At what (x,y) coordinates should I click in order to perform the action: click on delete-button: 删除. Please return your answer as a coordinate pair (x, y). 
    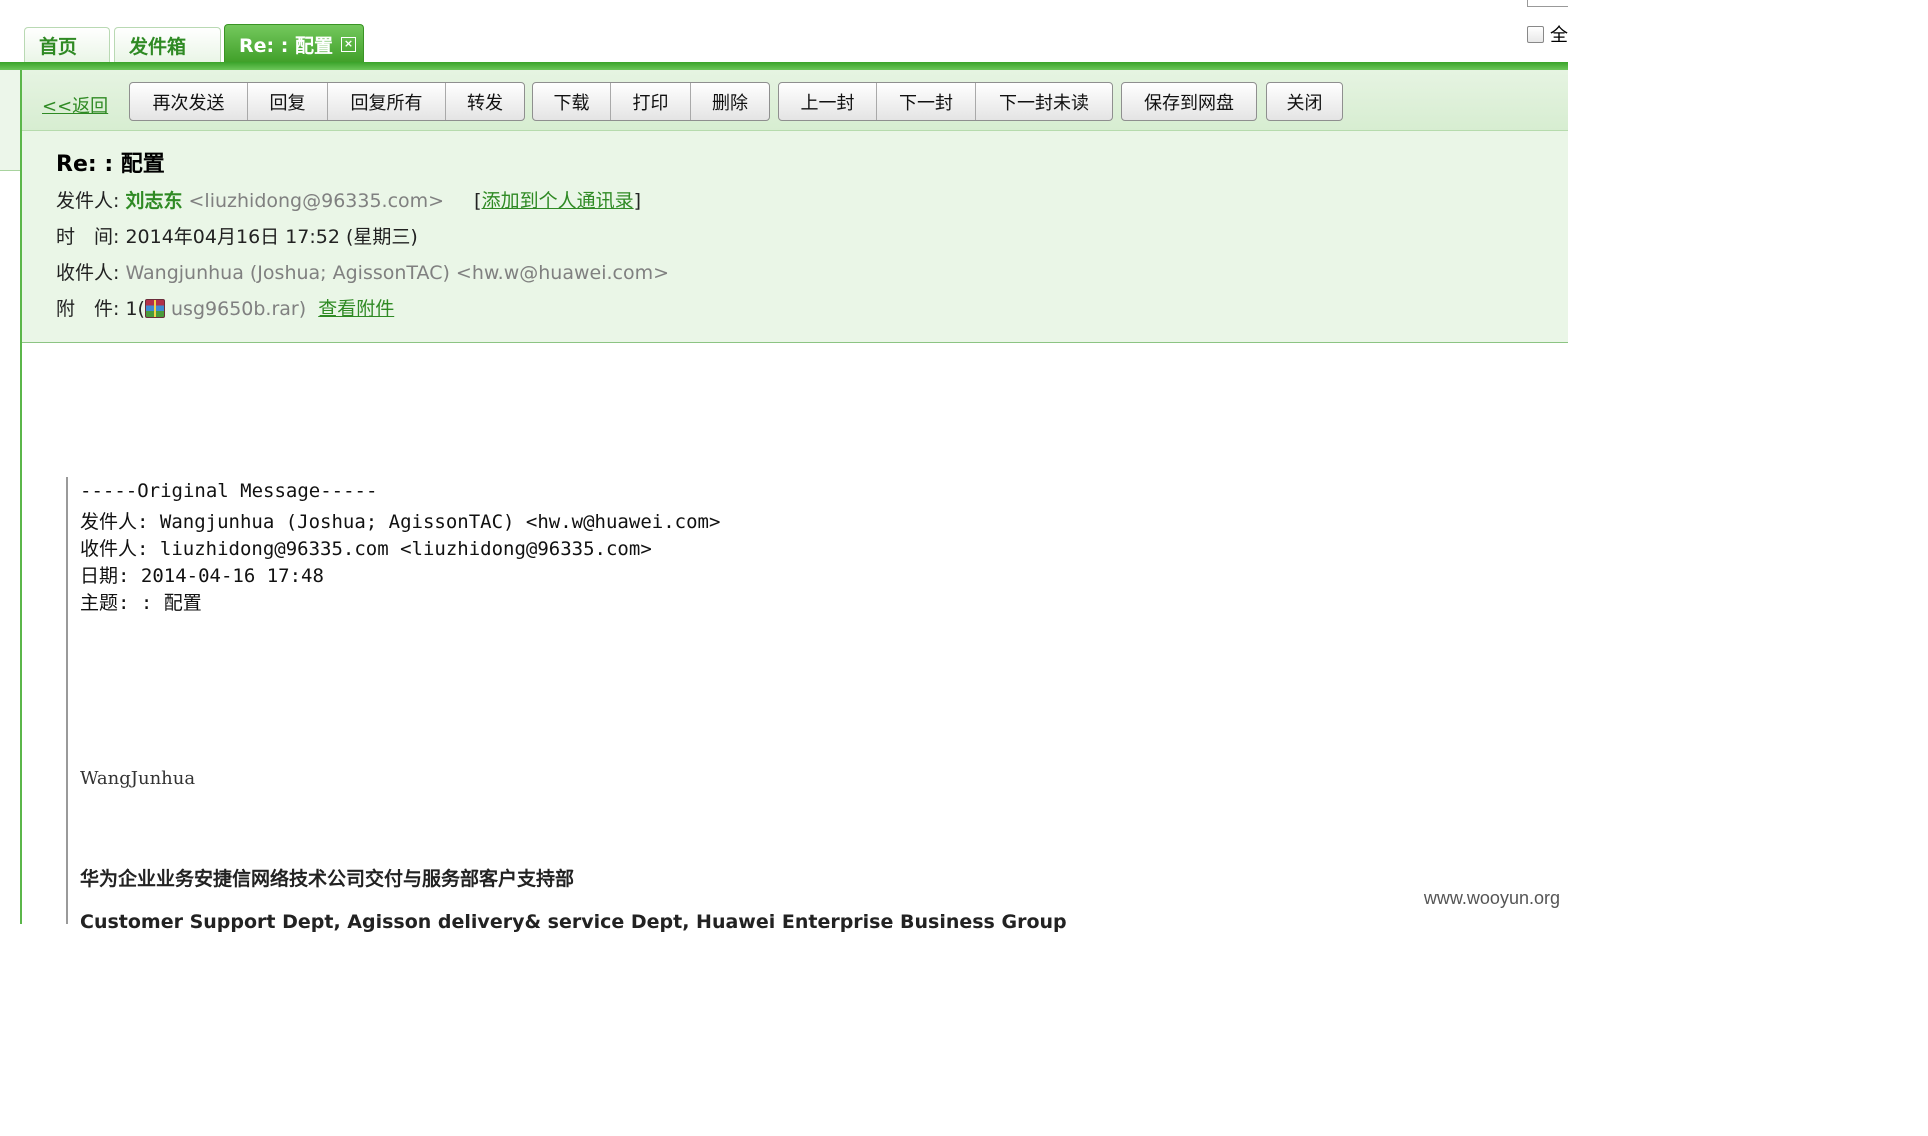
    Looking at the image, I should click on (730, 101).